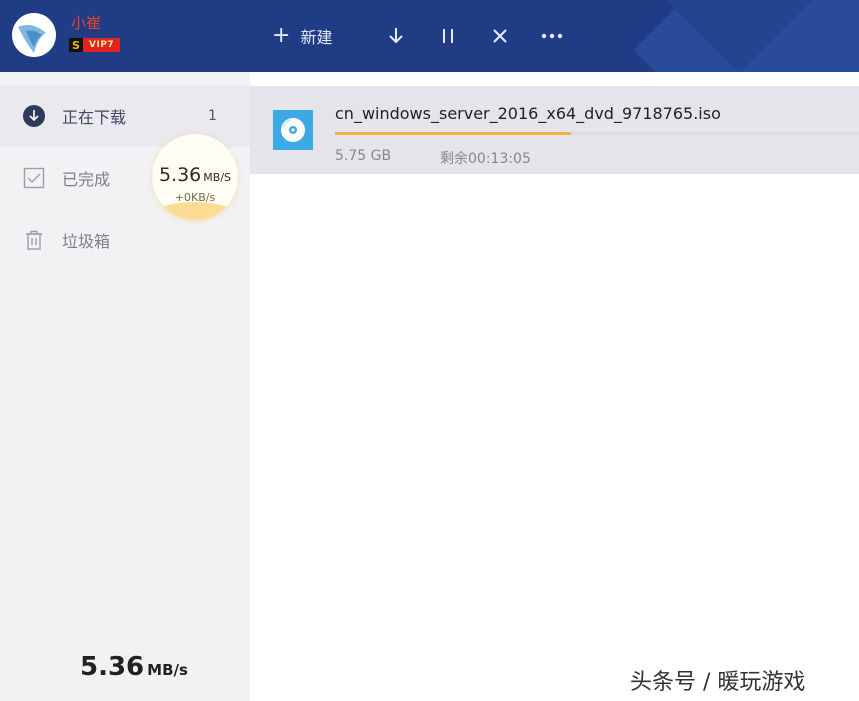  Describe the element at coordinates (195, 211) in the screenshot. I see `speed-wave` at that location.